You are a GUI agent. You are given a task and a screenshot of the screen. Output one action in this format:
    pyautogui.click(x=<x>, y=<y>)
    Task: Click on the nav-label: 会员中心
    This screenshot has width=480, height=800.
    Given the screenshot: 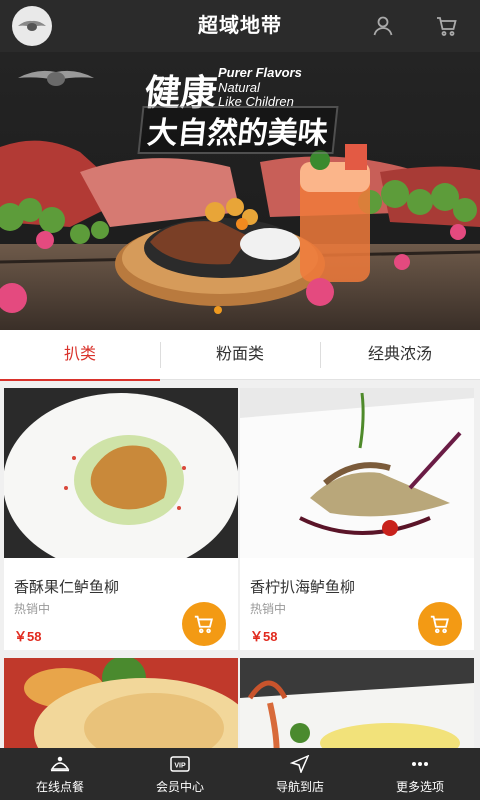 What is the action you would take?
    pyautogui.click(x=179, y=787)
    